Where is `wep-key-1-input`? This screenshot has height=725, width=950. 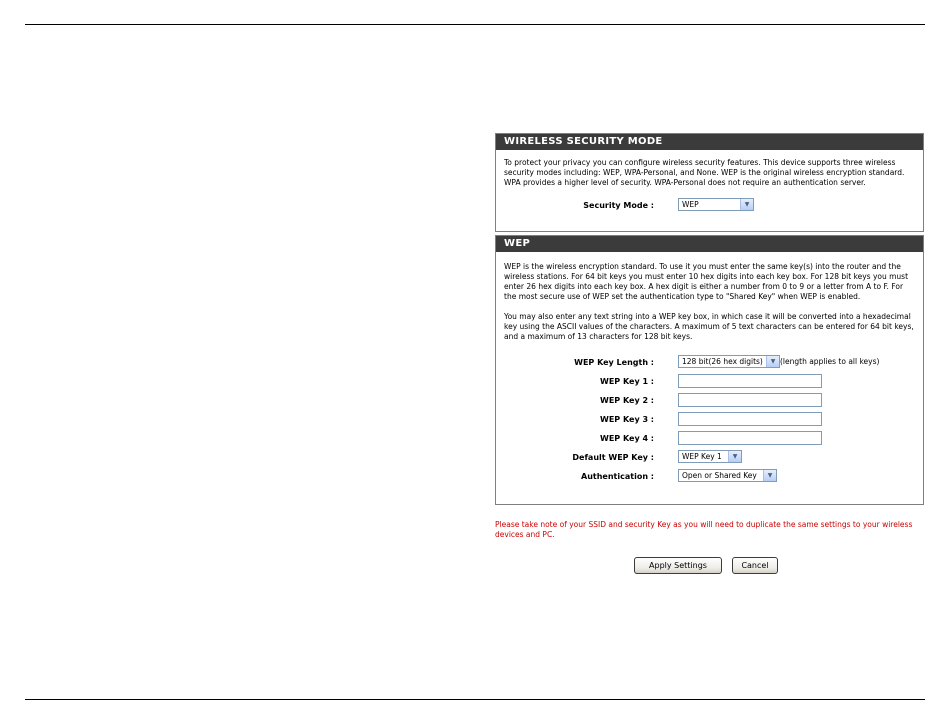 wep-key-1-input is located at coordinates (750, 381).